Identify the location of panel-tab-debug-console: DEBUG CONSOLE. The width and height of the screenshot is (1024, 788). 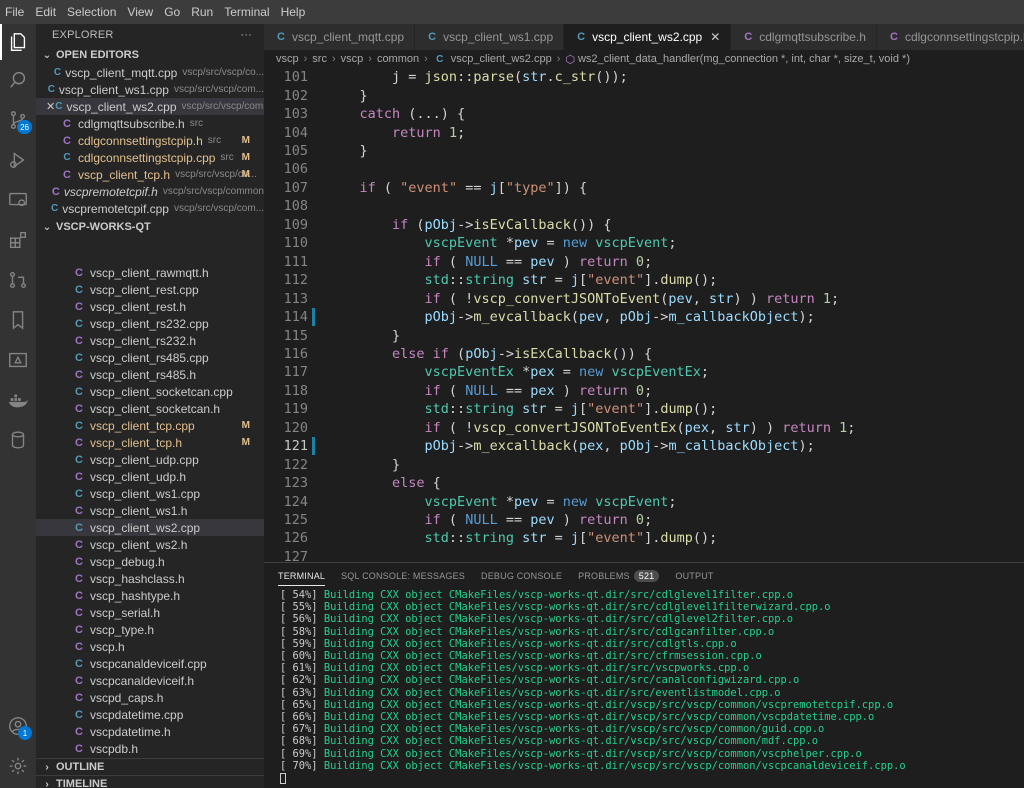
(521, 576).